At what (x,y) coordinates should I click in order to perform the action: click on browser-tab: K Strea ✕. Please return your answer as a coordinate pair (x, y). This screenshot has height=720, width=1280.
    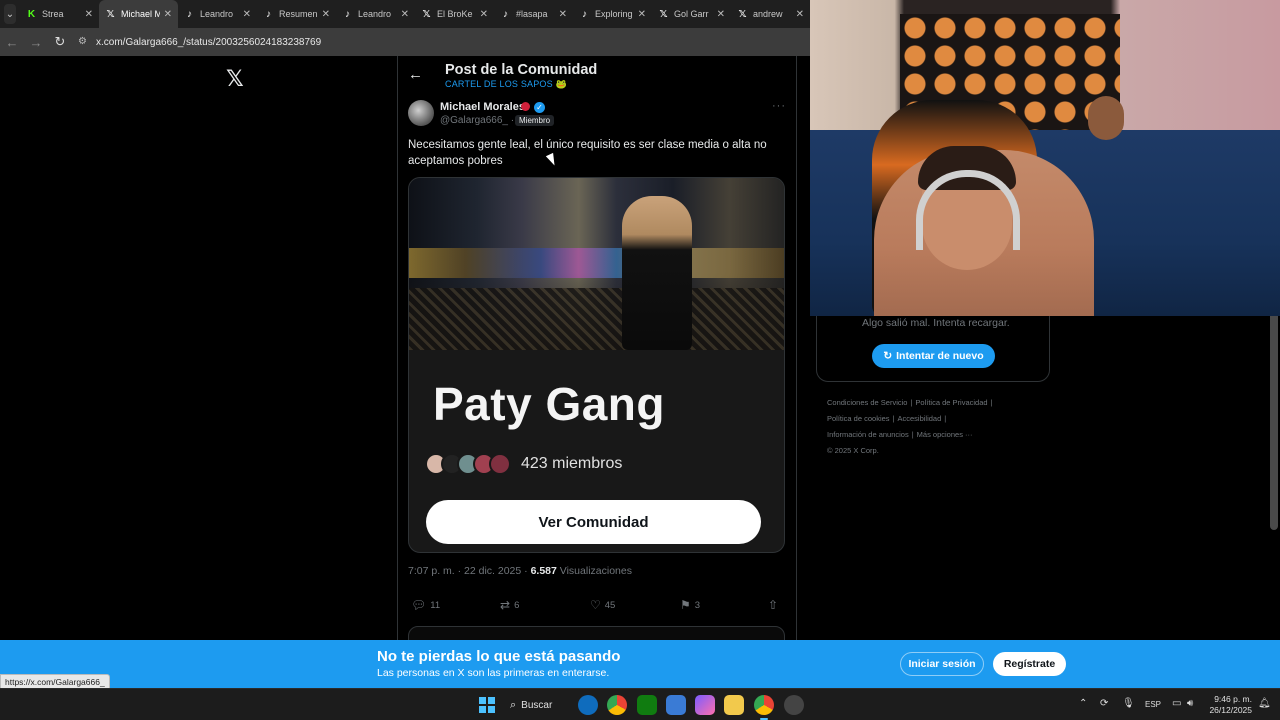
    Looking at the image, I should click on (59, 14).